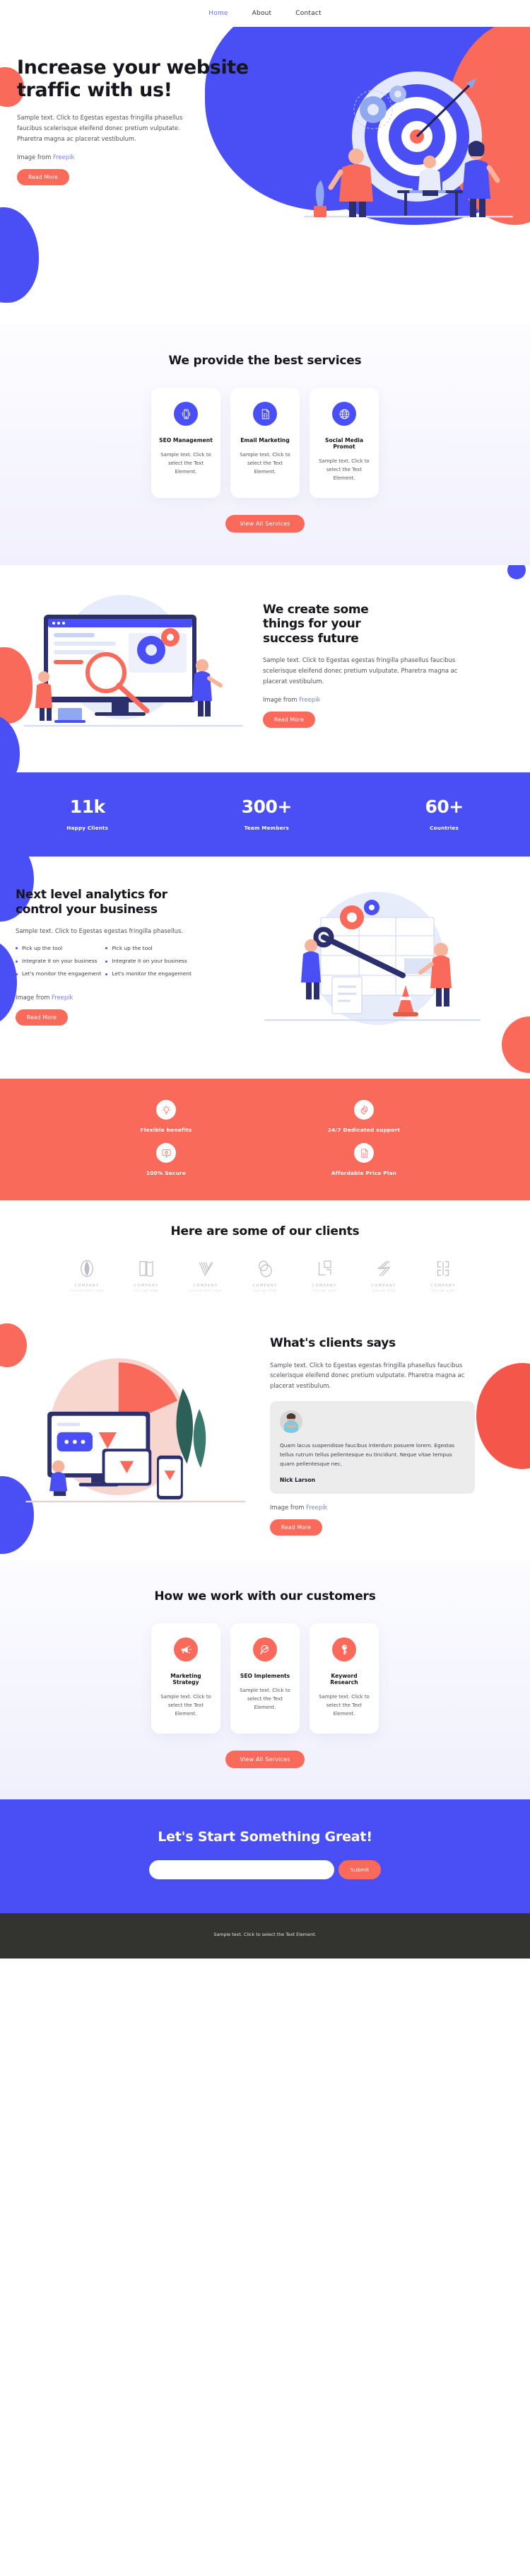  What do you see at coordinates (265, 1138) in the screenshot?
I see `features-grid: Flexible benefits 24/7 Dedicated support` at bounding box center [265, 1138].